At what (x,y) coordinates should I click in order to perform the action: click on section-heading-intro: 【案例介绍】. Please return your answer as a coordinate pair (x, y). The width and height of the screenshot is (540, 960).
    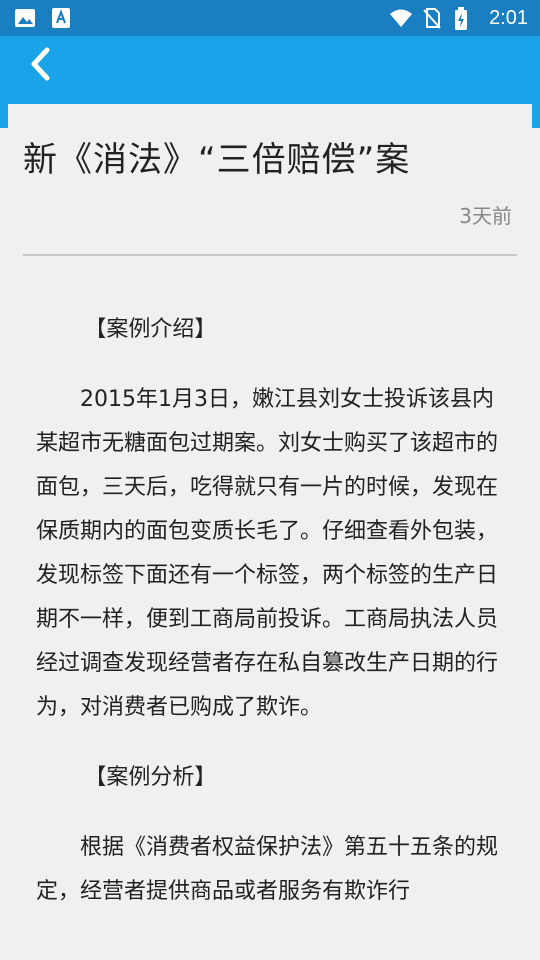
    Looking at the image, I should click on (150, 329).